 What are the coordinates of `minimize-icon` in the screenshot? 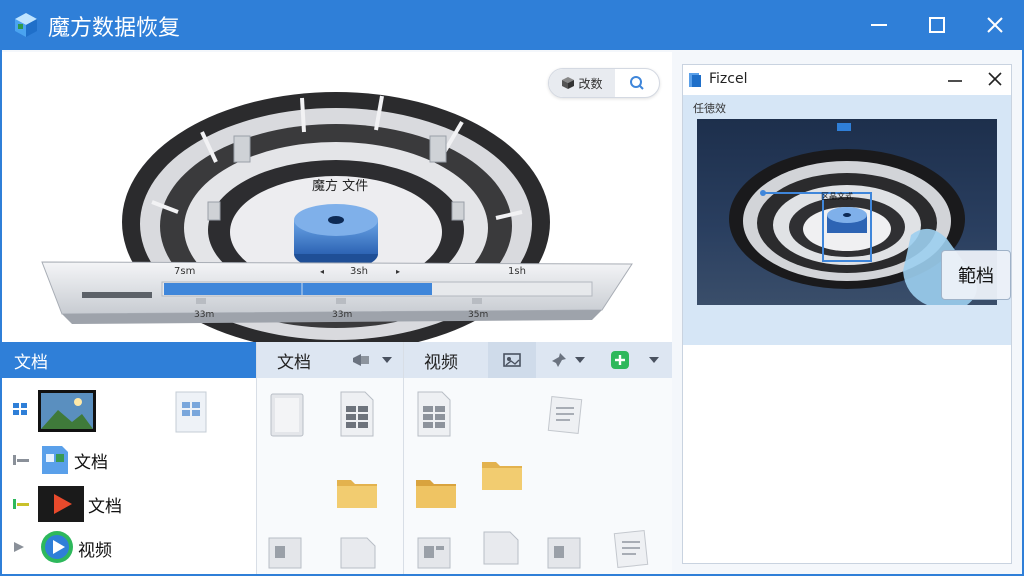 It's located at (879, 25).